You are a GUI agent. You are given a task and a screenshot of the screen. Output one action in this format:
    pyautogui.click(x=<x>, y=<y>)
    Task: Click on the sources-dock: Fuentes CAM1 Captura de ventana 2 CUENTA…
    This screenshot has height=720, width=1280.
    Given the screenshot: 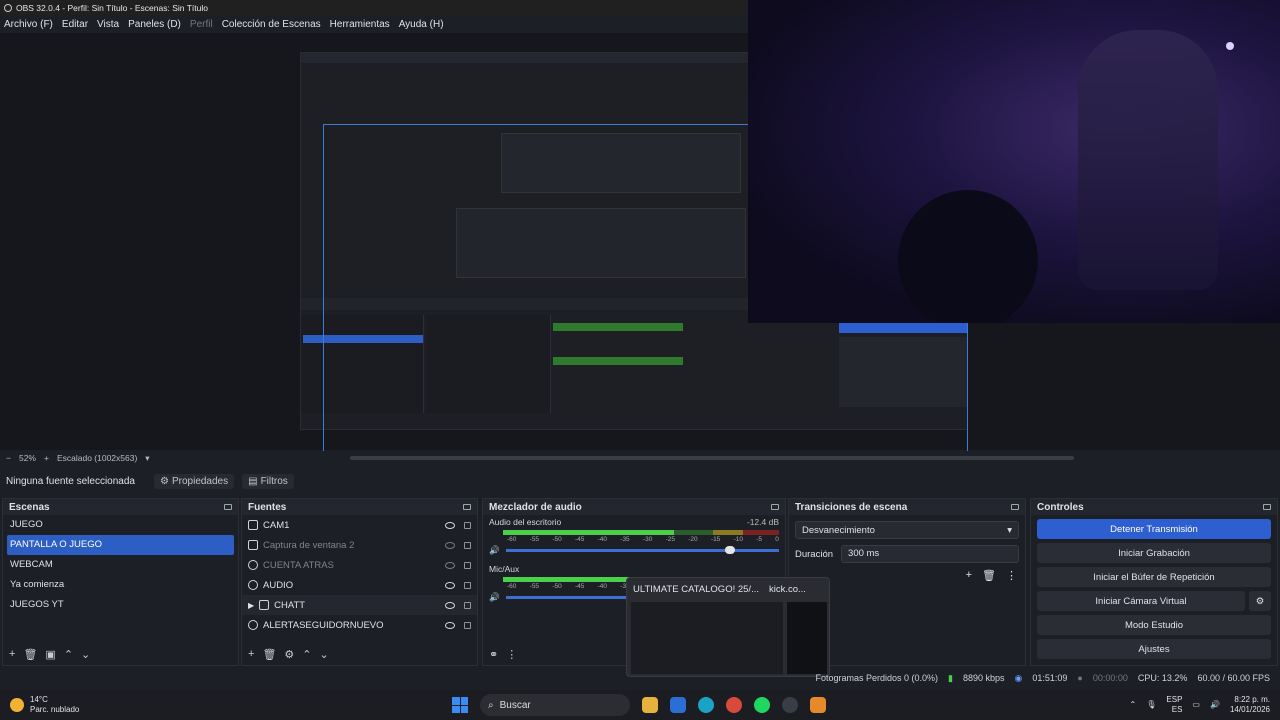 What is the action you would take?
    pyautogui.click(x=359, y=582)
    